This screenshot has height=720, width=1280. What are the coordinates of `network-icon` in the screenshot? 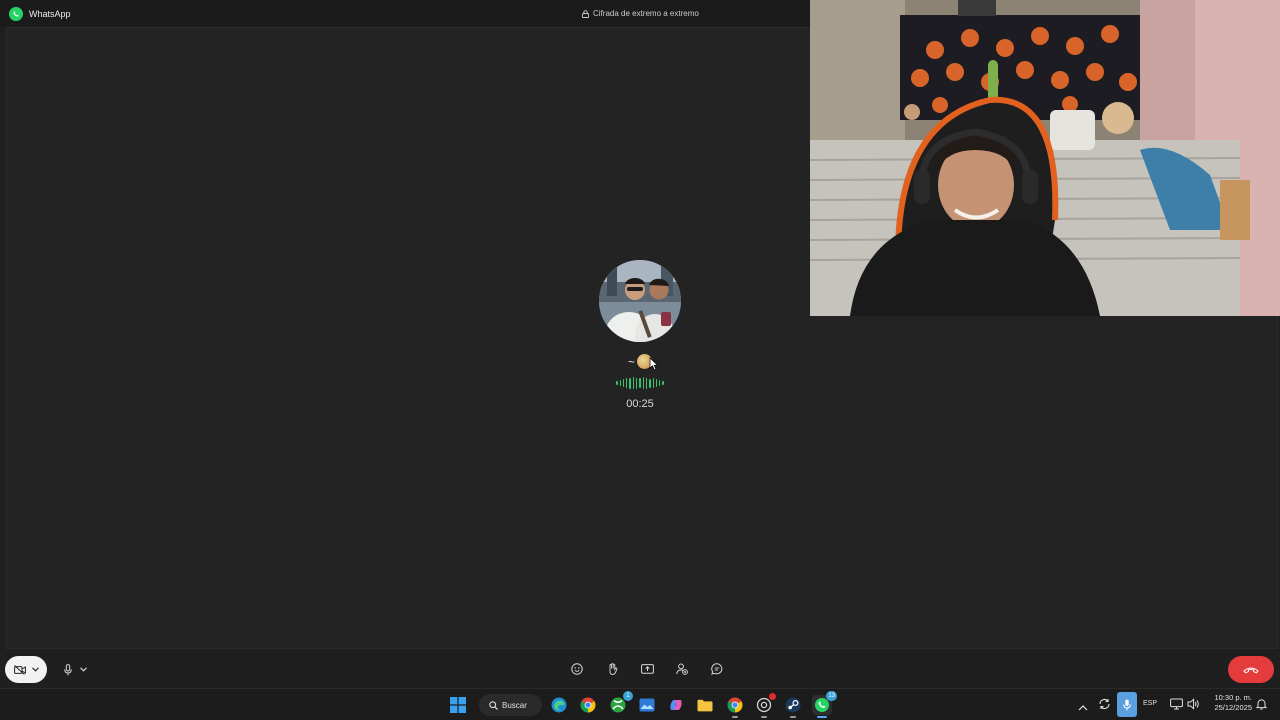 It's located at (1176, 704).